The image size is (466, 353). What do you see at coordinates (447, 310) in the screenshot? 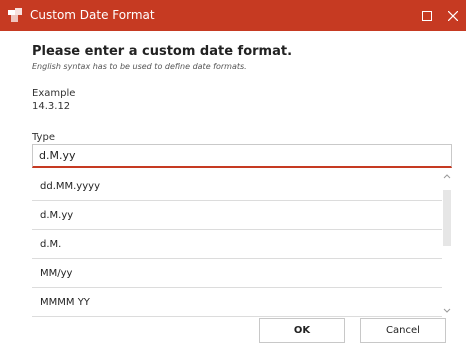
I see `chevron-down-icon` at bounding box center [447, 310].